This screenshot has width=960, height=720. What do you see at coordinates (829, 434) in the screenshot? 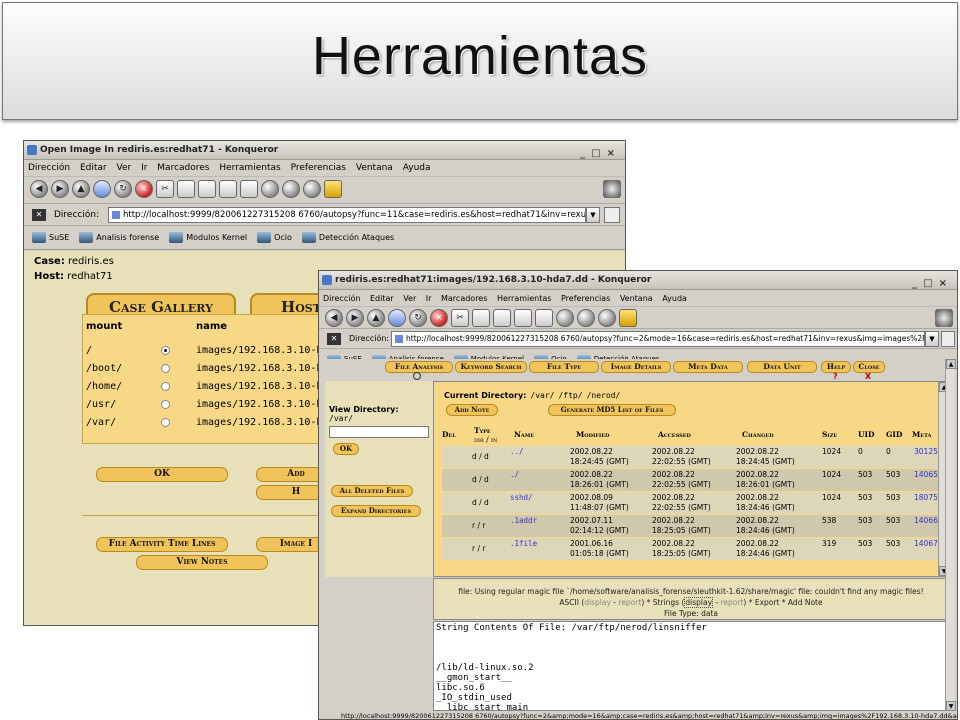
I see `col-size: Size` at bounding box center [829, 434].